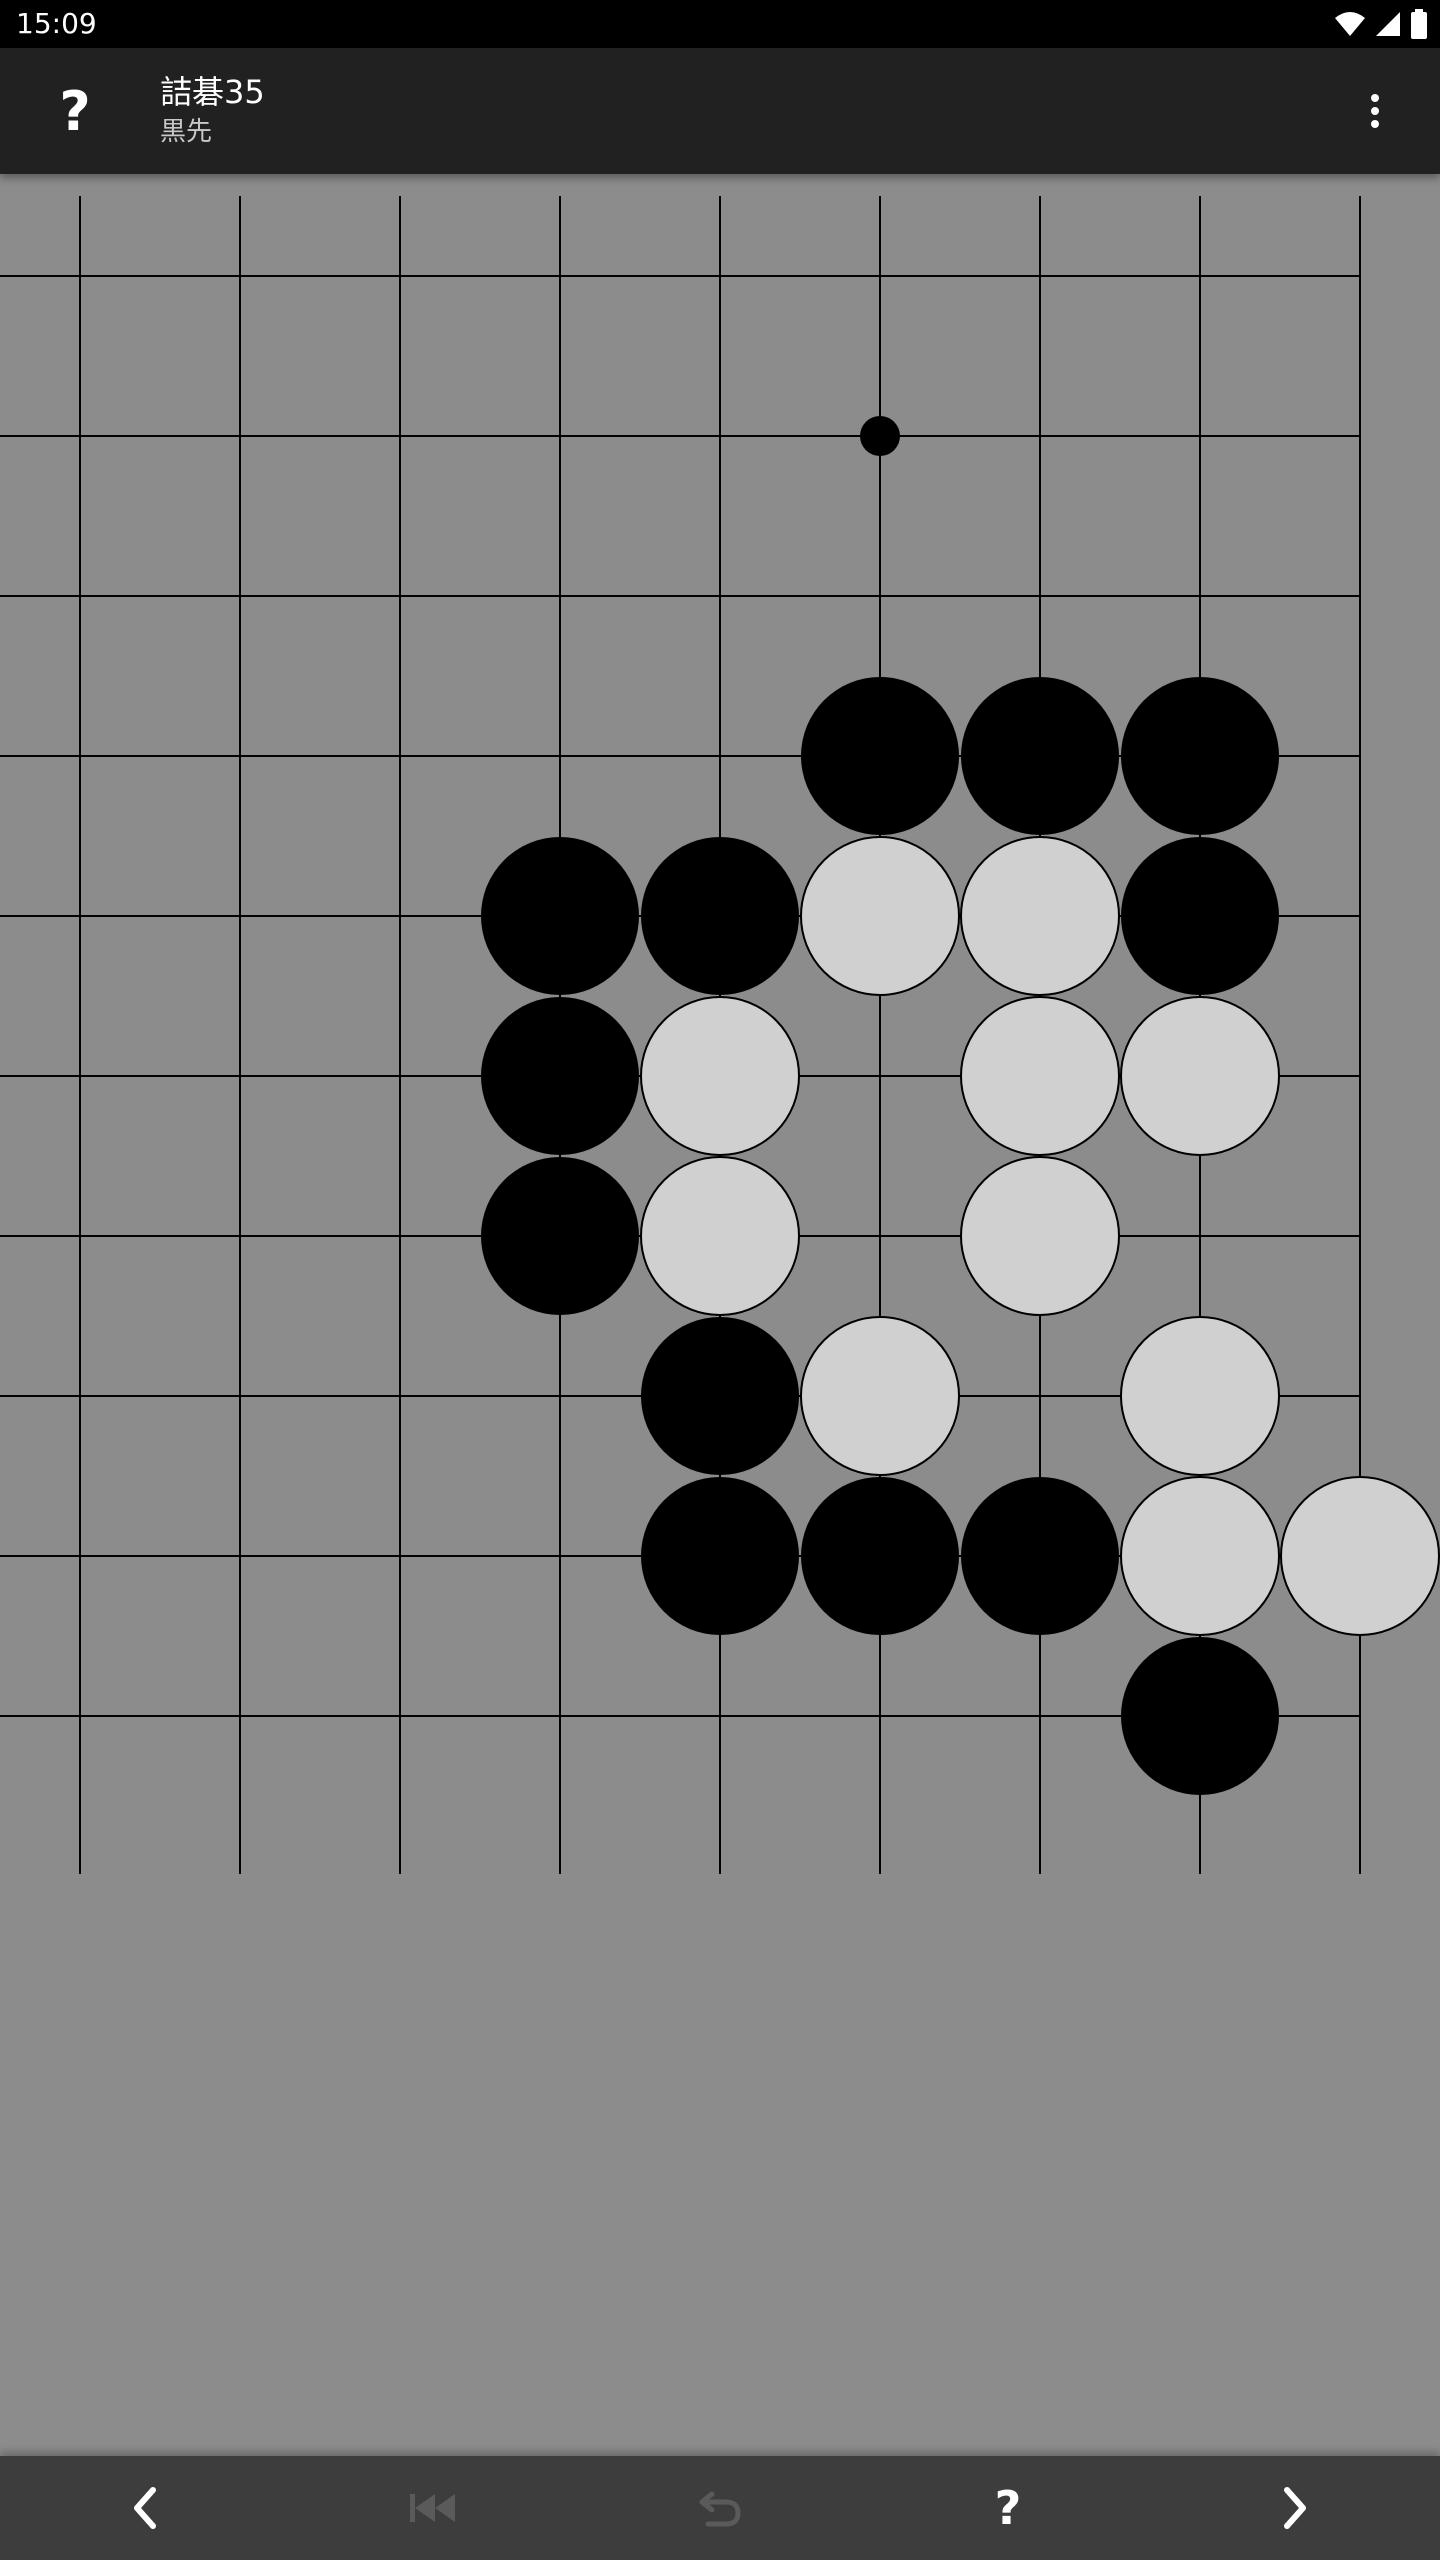 The image size is (1440, 2560). I want to click on skip-to-start-icon, so click(432, 2508).